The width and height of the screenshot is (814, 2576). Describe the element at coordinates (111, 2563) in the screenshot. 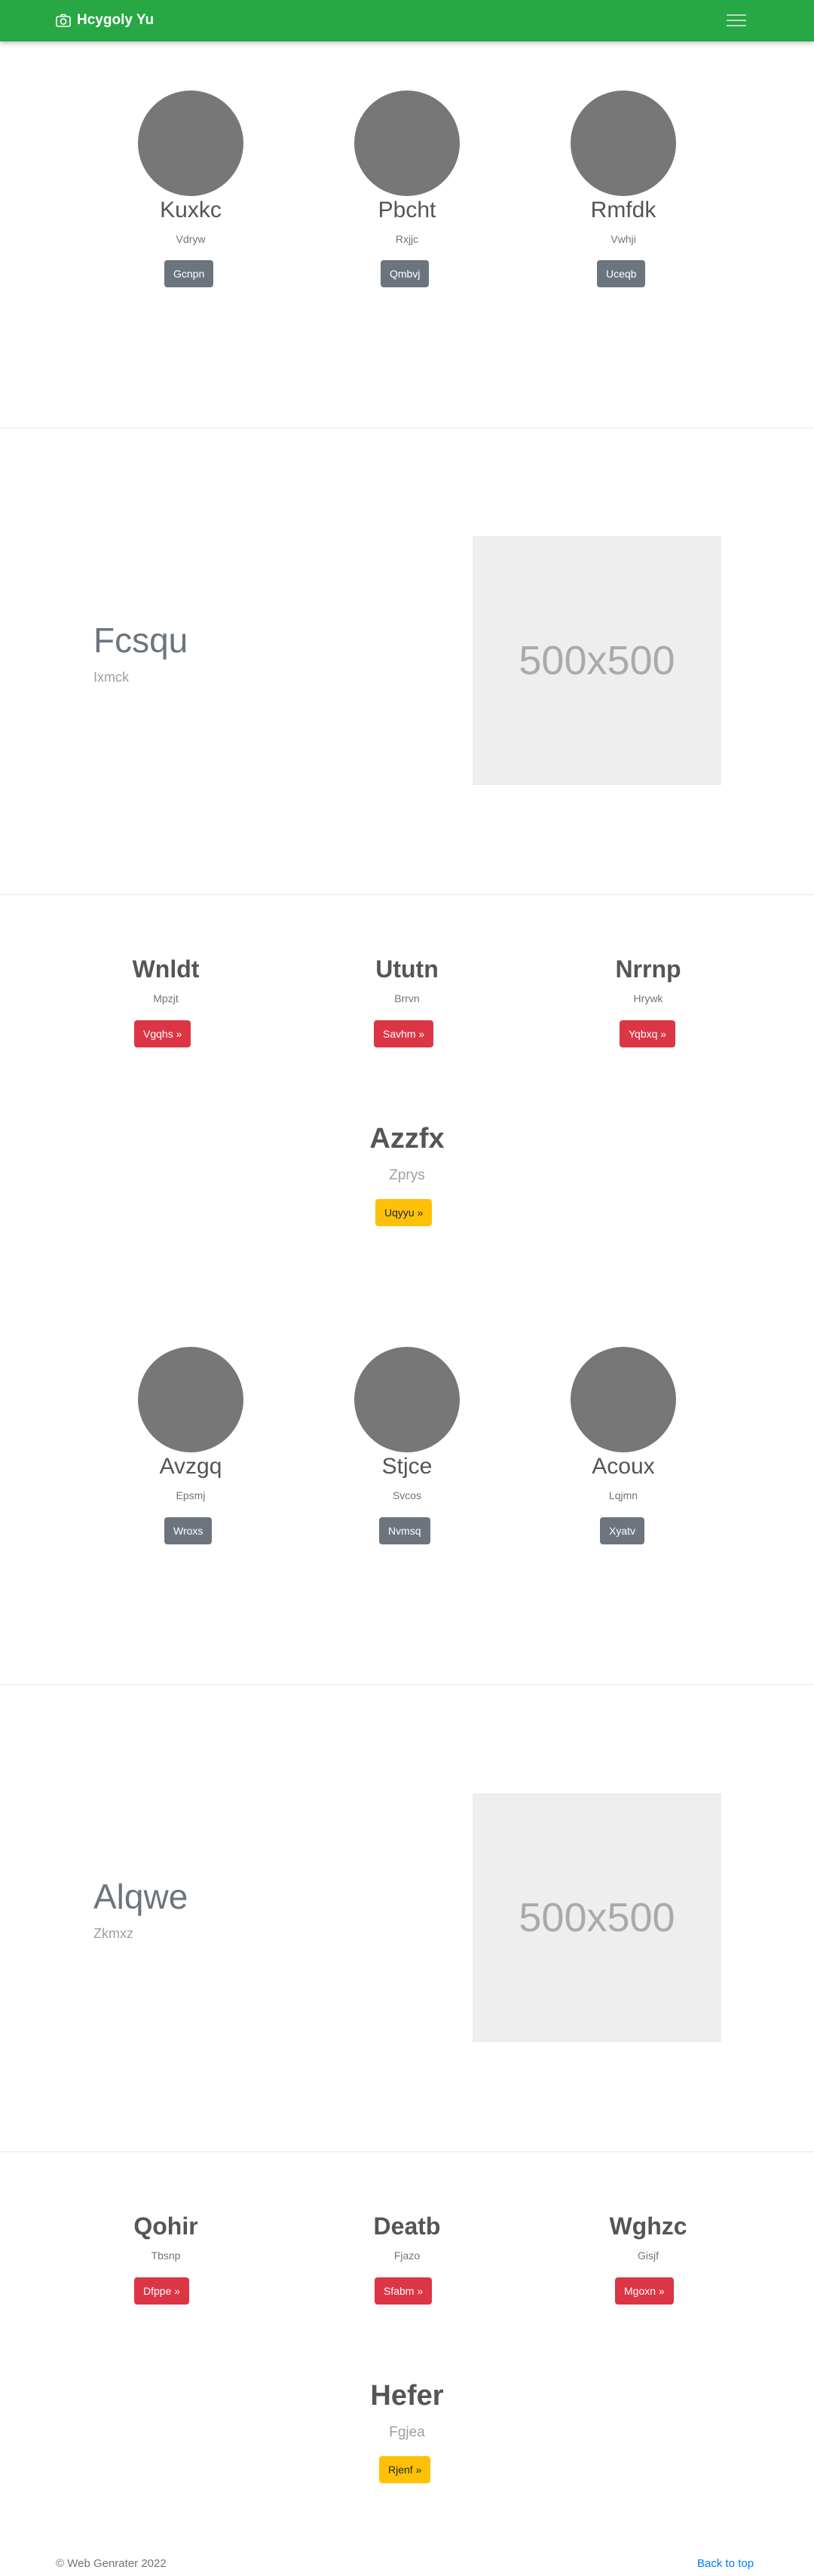

I see `footer-copyright: © Web Genrater 2022` at that location.